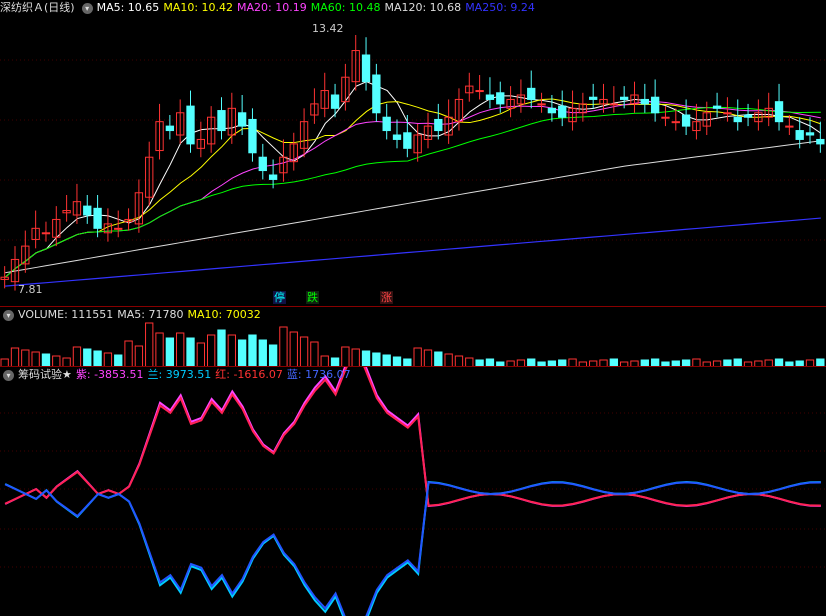  What do you see at coordinates (128, 7) in the screenshot?
I see `ma5-label: MA5: 10.65` at bounding box center [128, 7].